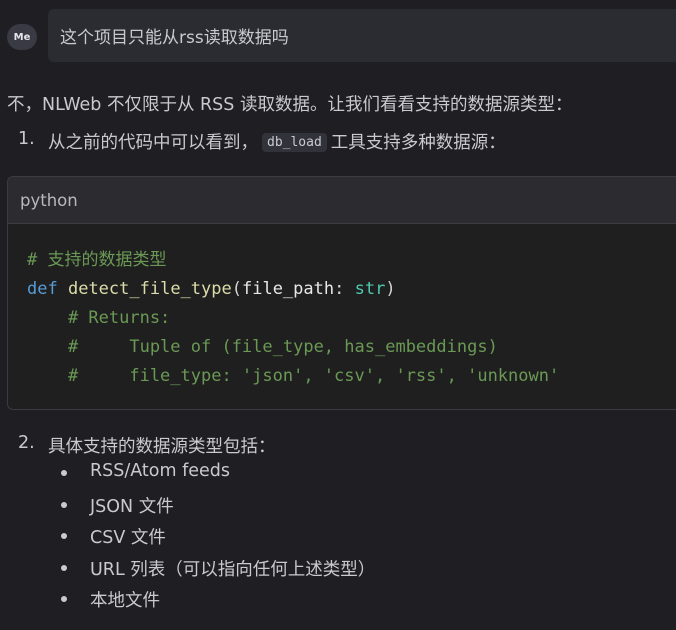  What do you see at coordinates (294, 142) in the screenshot?
I see `inline-code-db-load: db_load` at bounding box center [294, 142].